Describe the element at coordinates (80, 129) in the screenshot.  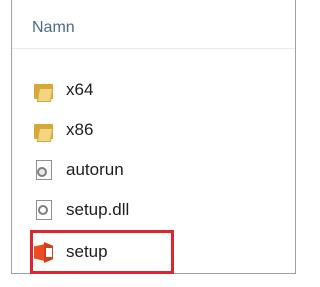
I see `file-name: x86` at that location.